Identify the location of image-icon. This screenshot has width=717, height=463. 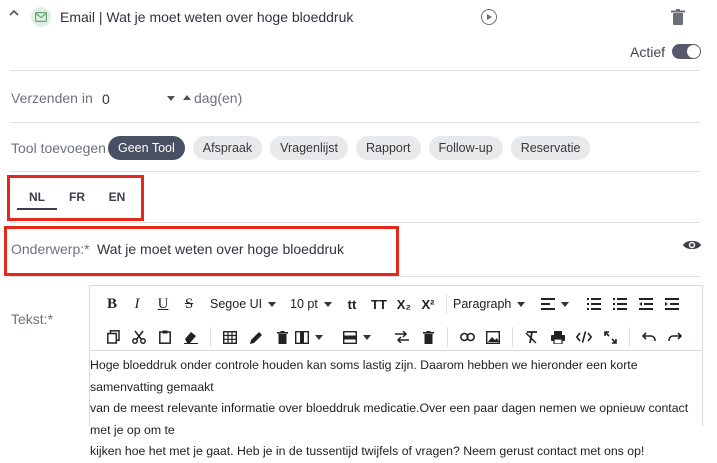
(493, 337).